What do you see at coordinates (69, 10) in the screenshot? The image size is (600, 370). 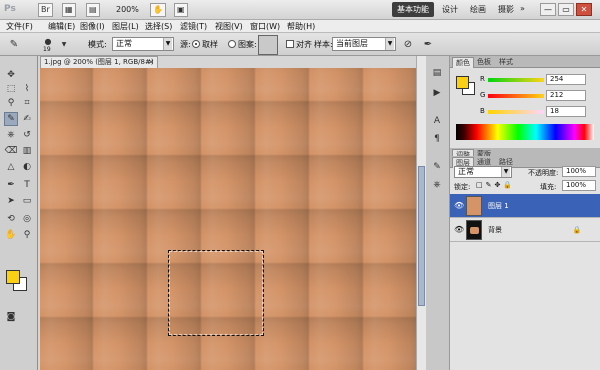 I see `minibridge-icon: ▦` at bounding box center [69, 10].